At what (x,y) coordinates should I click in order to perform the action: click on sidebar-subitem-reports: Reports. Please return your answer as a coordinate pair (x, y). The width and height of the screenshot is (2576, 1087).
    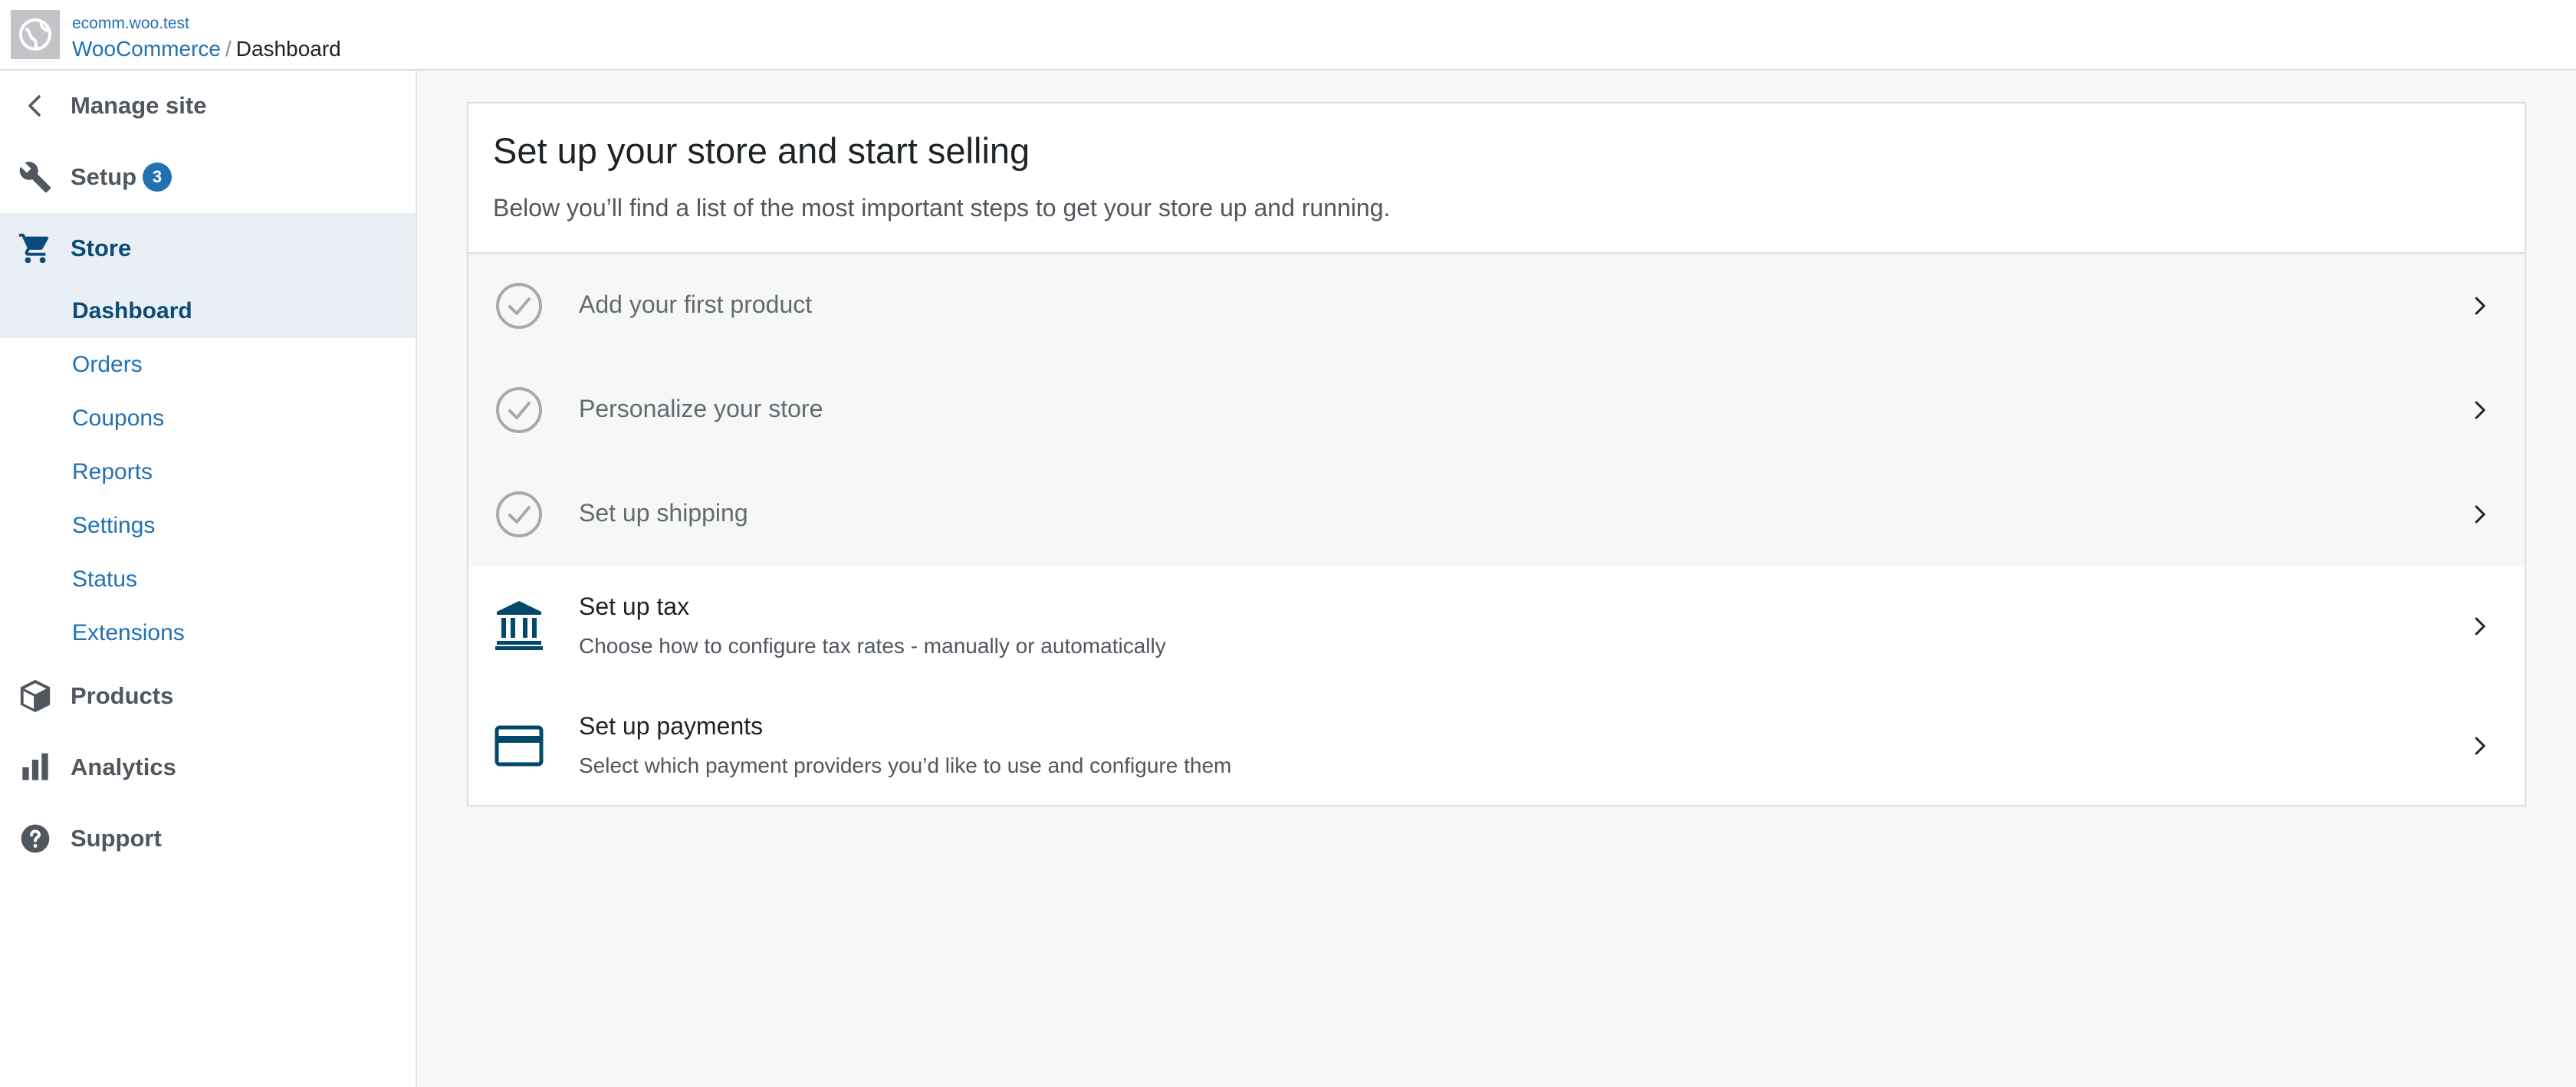
    Looking at the image, I should click on (113, 472).